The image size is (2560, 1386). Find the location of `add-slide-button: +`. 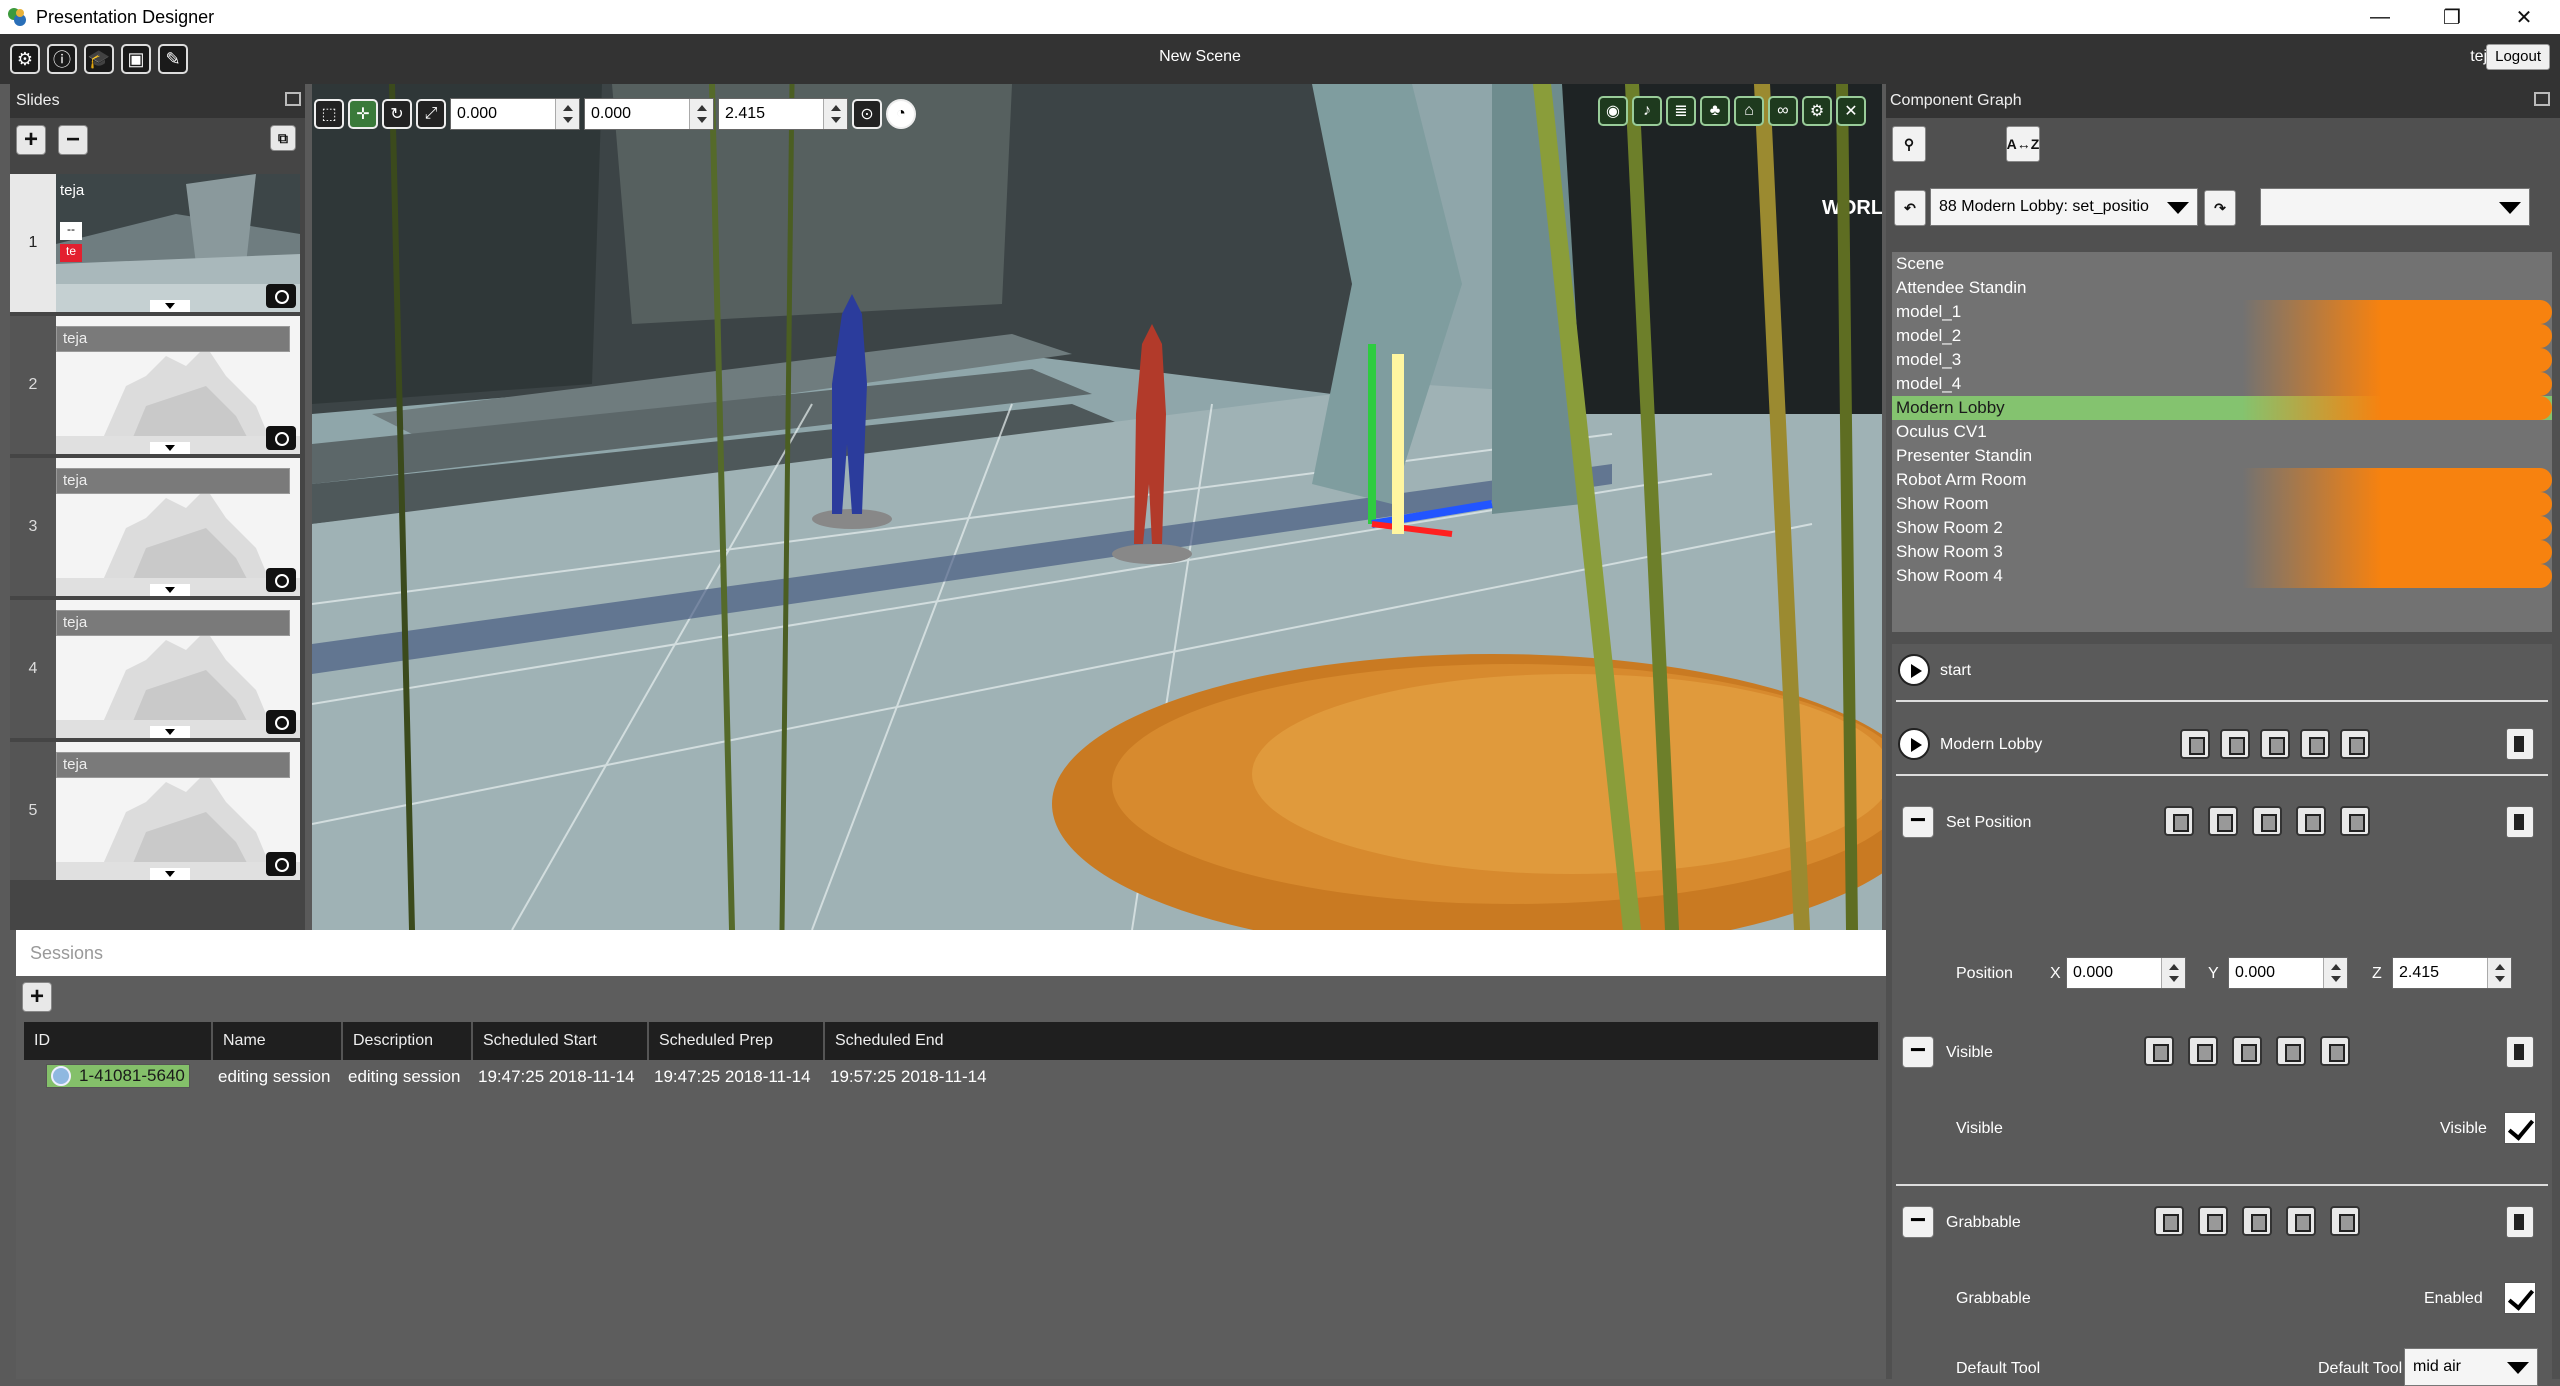

add-slide-button: + is located at coordinates (31, 140).